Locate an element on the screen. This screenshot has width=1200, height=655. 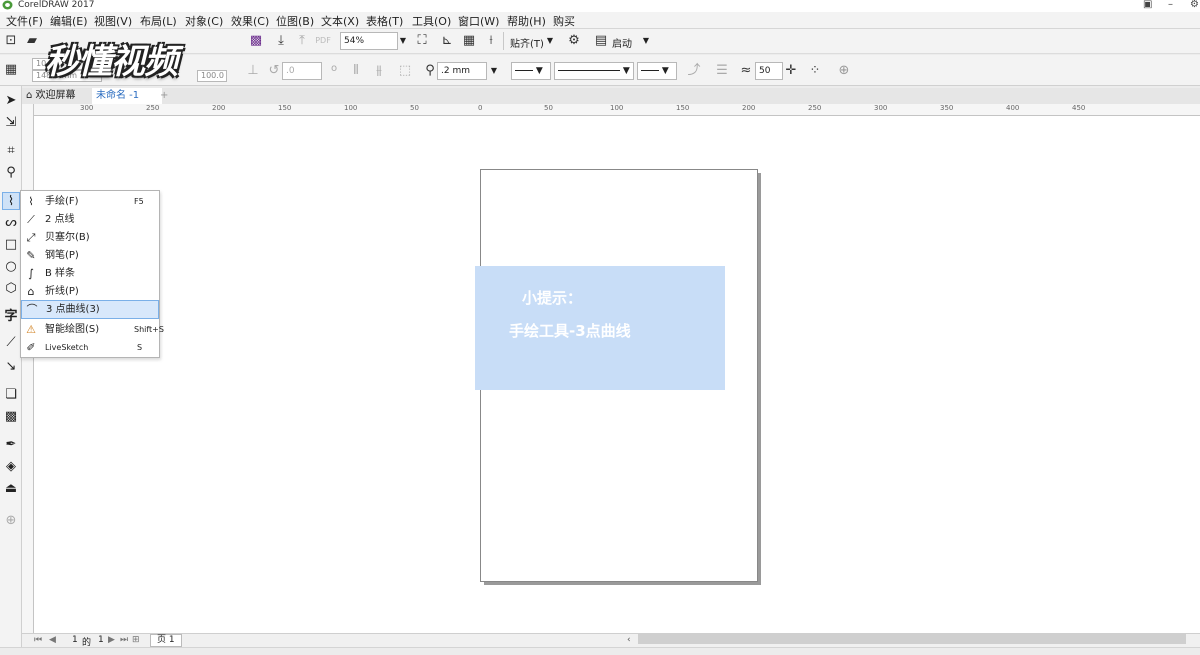
menu-edit: 编辑(E) is located at coordinates (69, 21).